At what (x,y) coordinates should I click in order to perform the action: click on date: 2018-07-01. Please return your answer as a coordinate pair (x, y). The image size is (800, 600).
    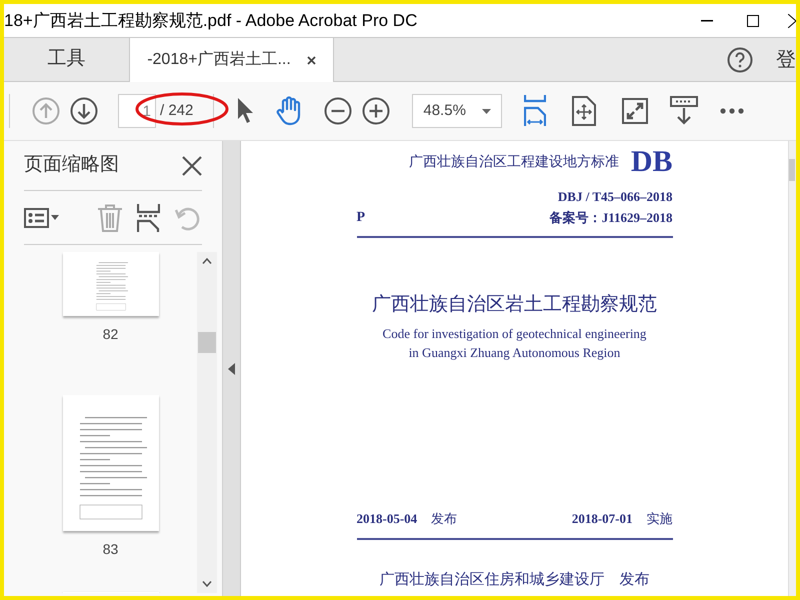
    Looking at the image, I should click on (602, 519).